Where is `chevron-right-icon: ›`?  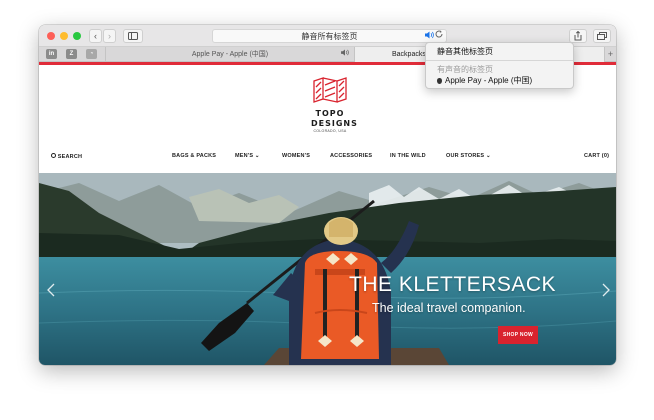
chevron-right-icon: › is located at coordinates (109, 36).